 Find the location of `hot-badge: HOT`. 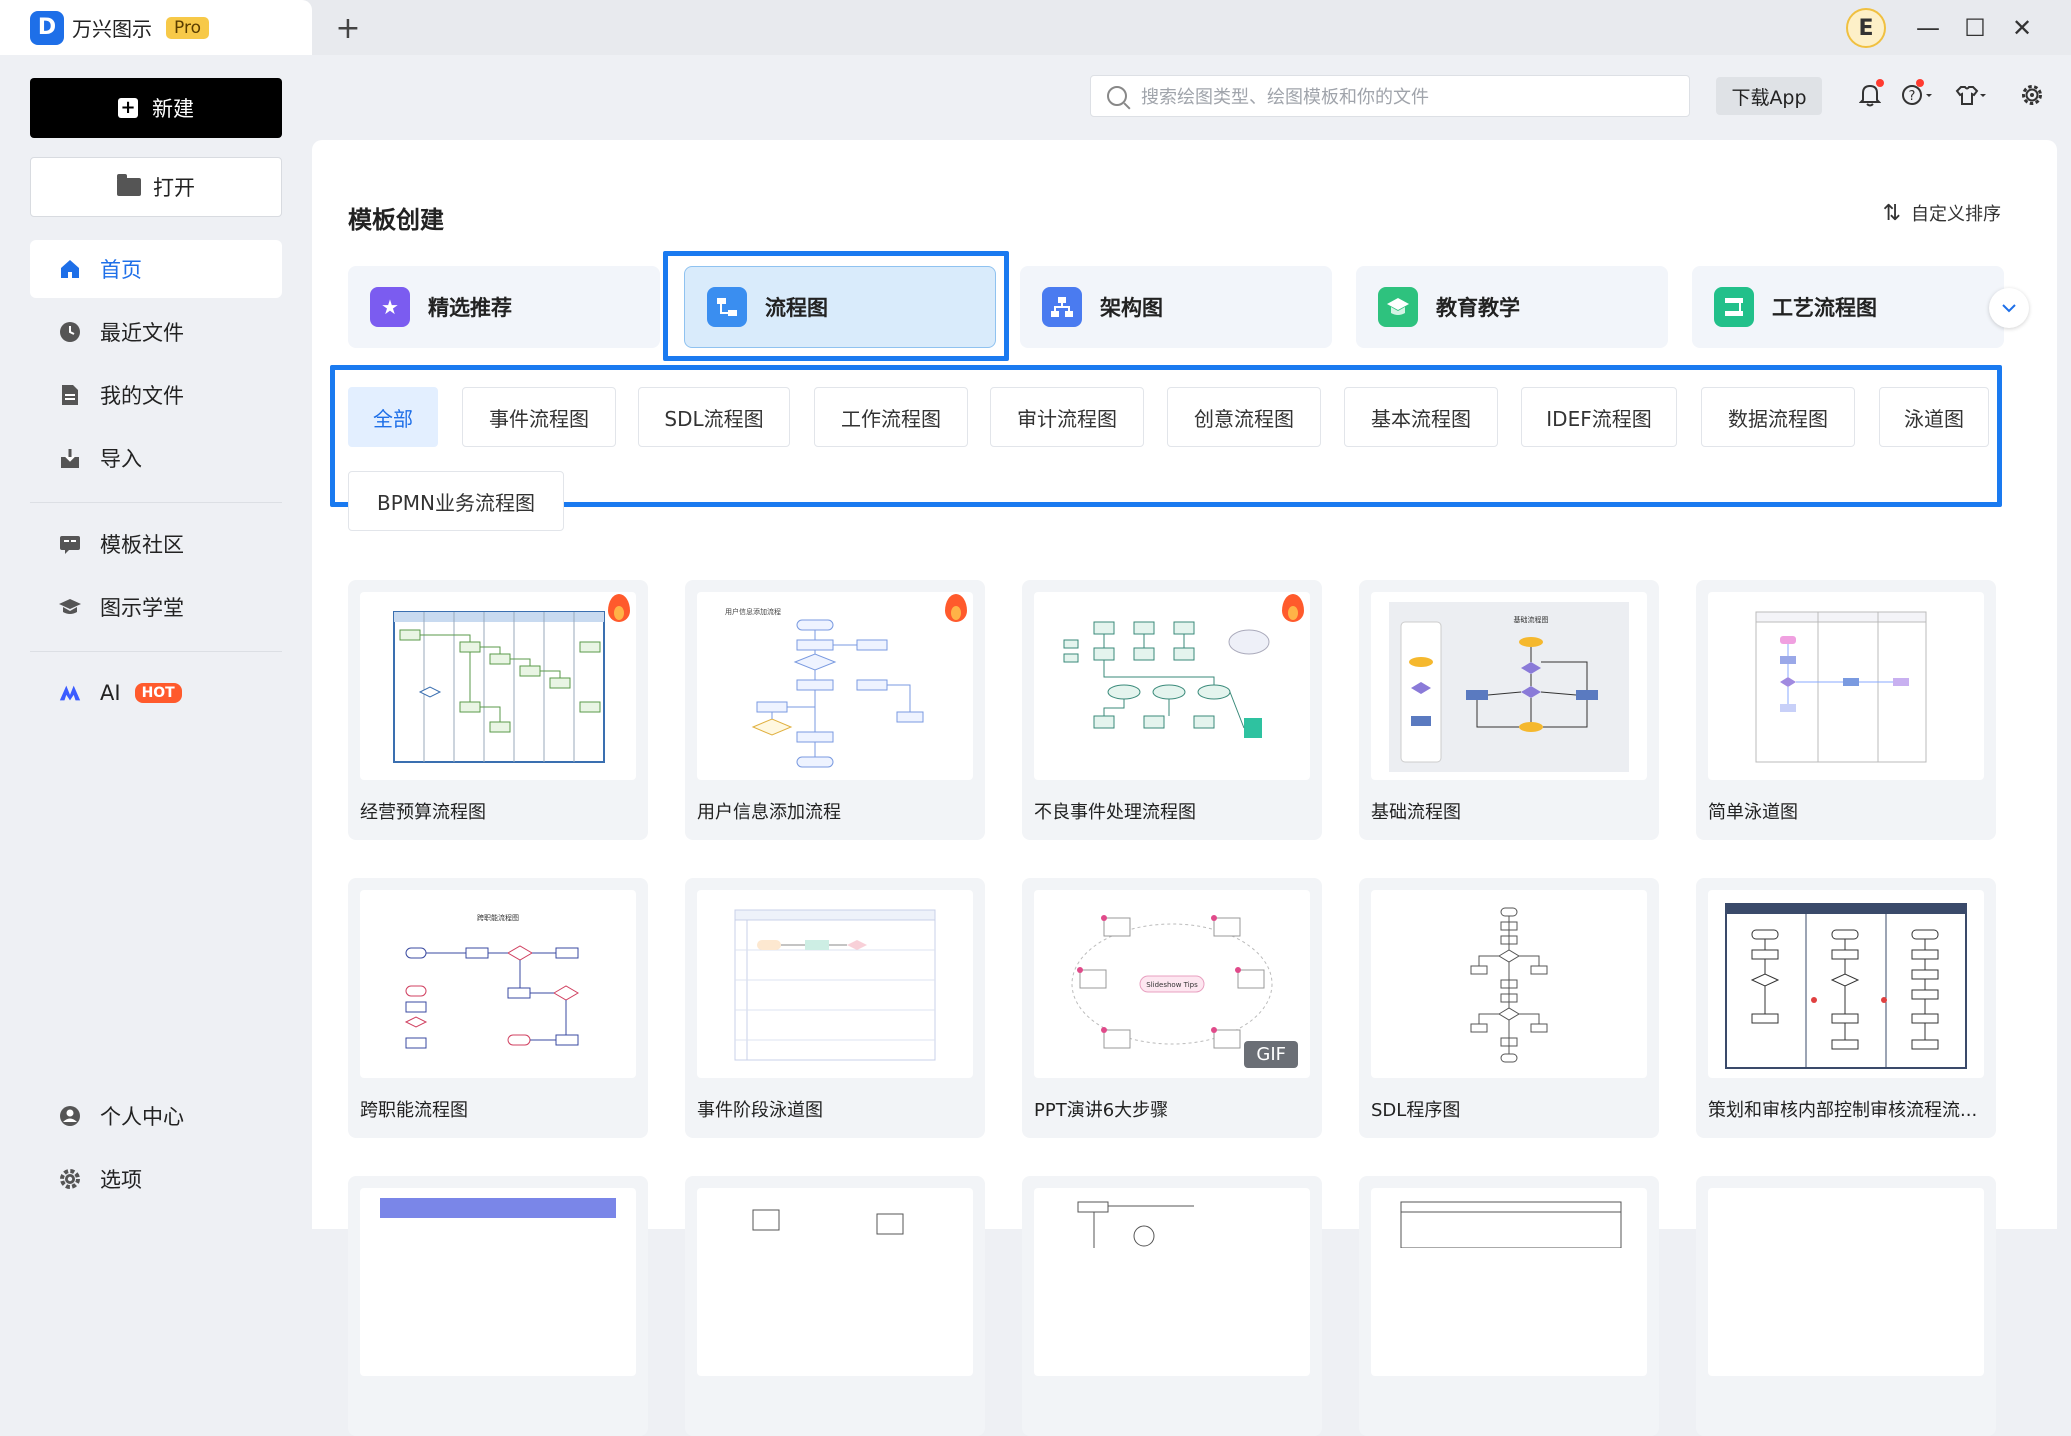

hot-badge: HOT is located at coordinates (158, 693).